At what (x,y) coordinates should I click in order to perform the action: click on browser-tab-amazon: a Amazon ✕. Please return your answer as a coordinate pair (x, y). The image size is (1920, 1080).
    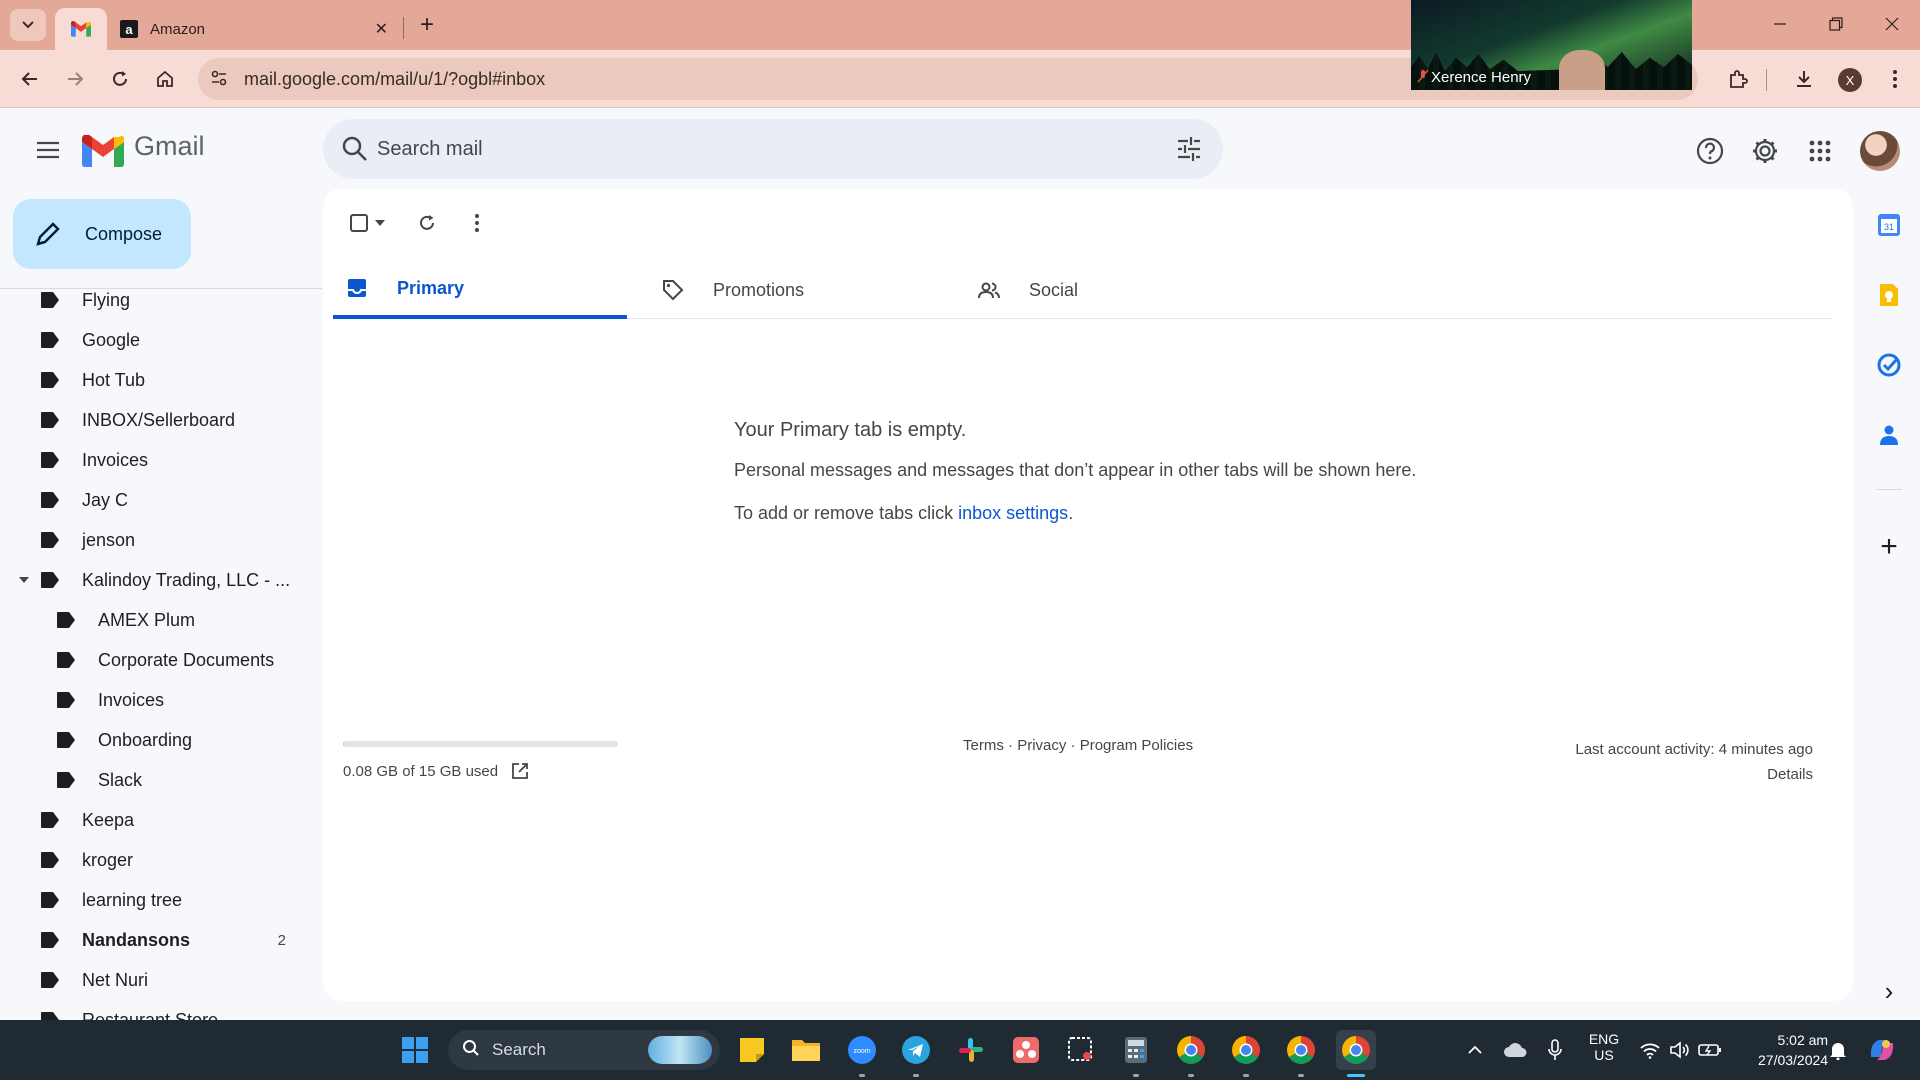
    Looking at the image, I should click on (254, 29).